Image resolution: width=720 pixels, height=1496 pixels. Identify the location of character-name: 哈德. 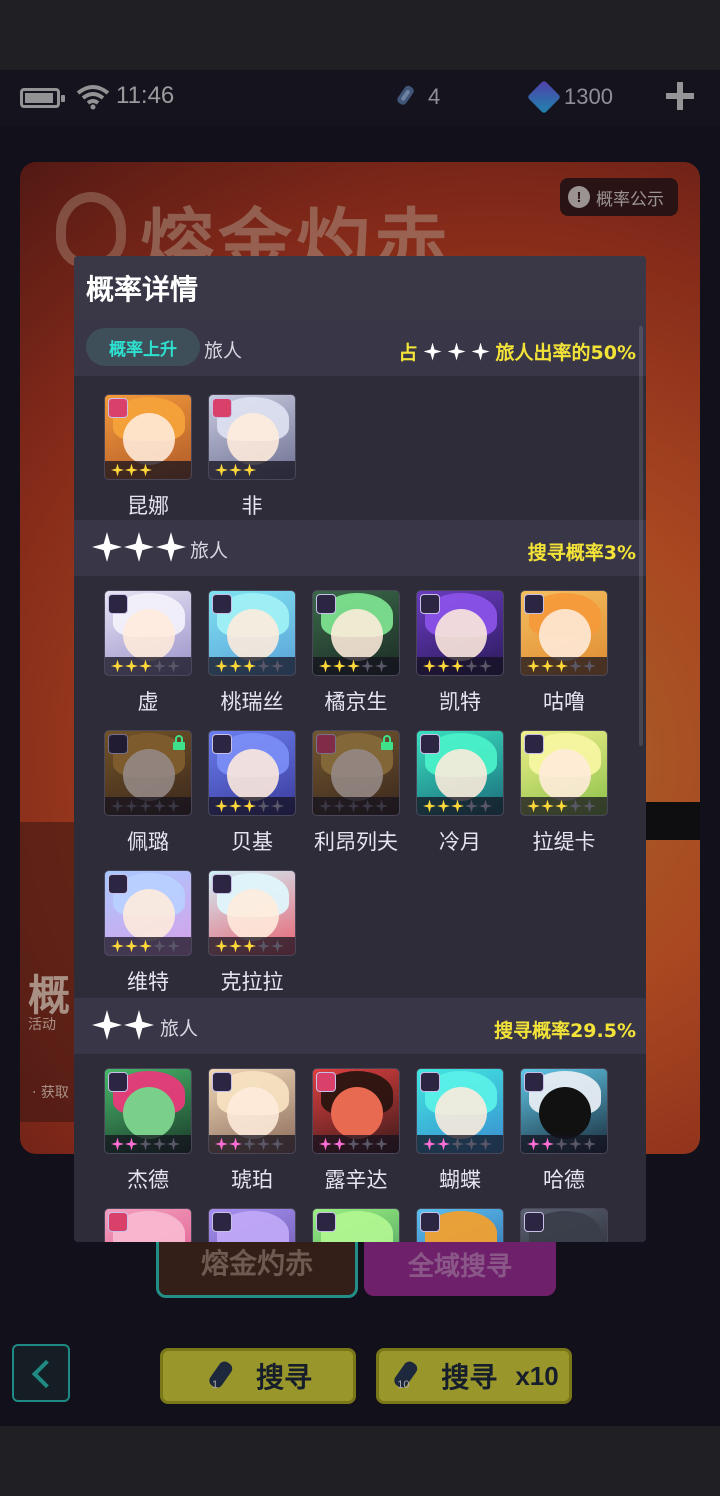
(564, 1180).